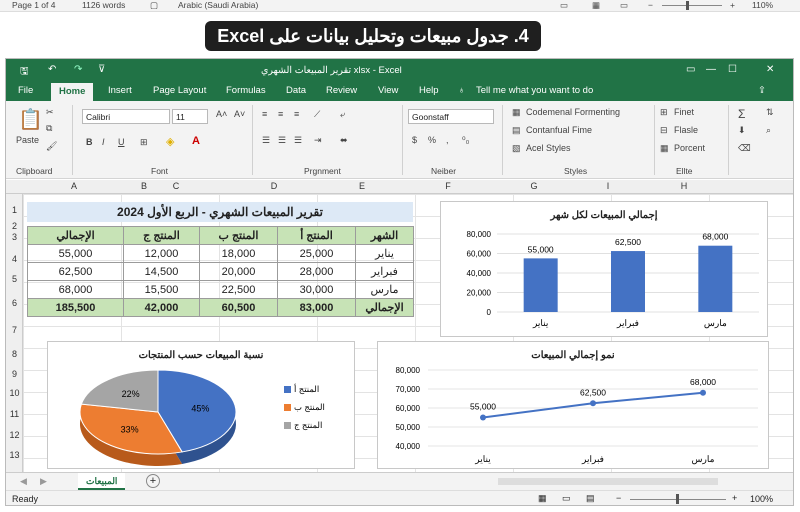 The image size is (800, 512). I want to click on row-header: 3, so click(14, 237).